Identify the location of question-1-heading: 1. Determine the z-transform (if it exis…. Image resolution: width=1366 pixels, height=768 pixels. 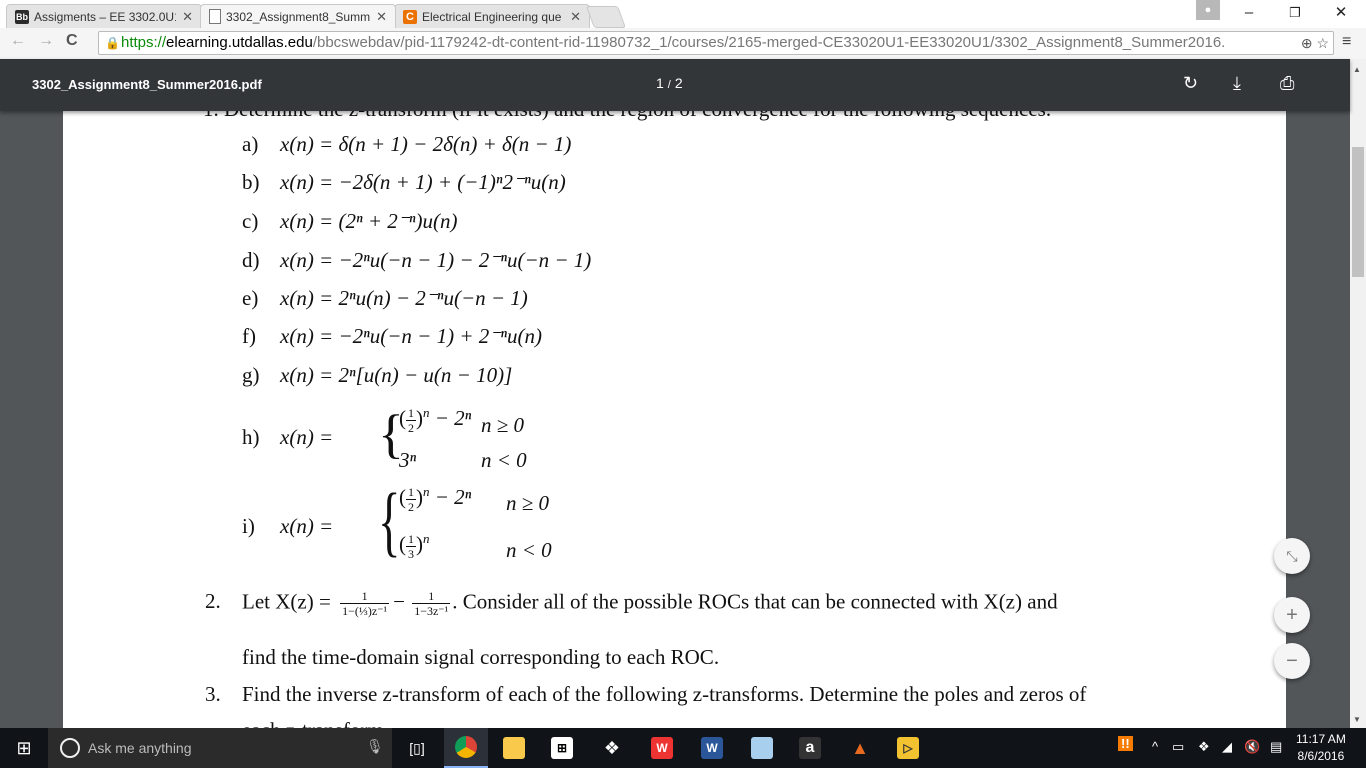
(627, 116).